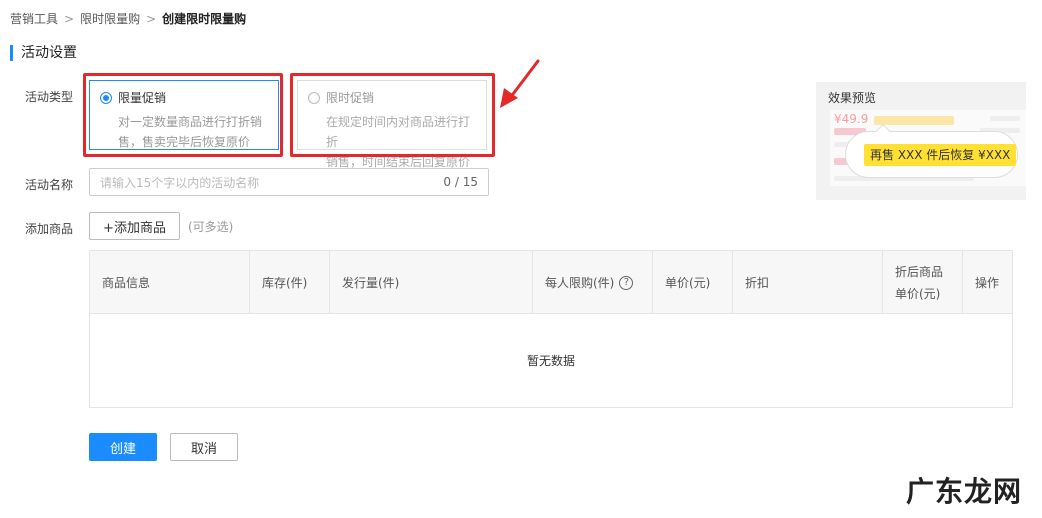 Image resolution: width=1042 pixels, height=518 pixels. I want to click on multi-select-hint: (可多选), so click(211, 227).